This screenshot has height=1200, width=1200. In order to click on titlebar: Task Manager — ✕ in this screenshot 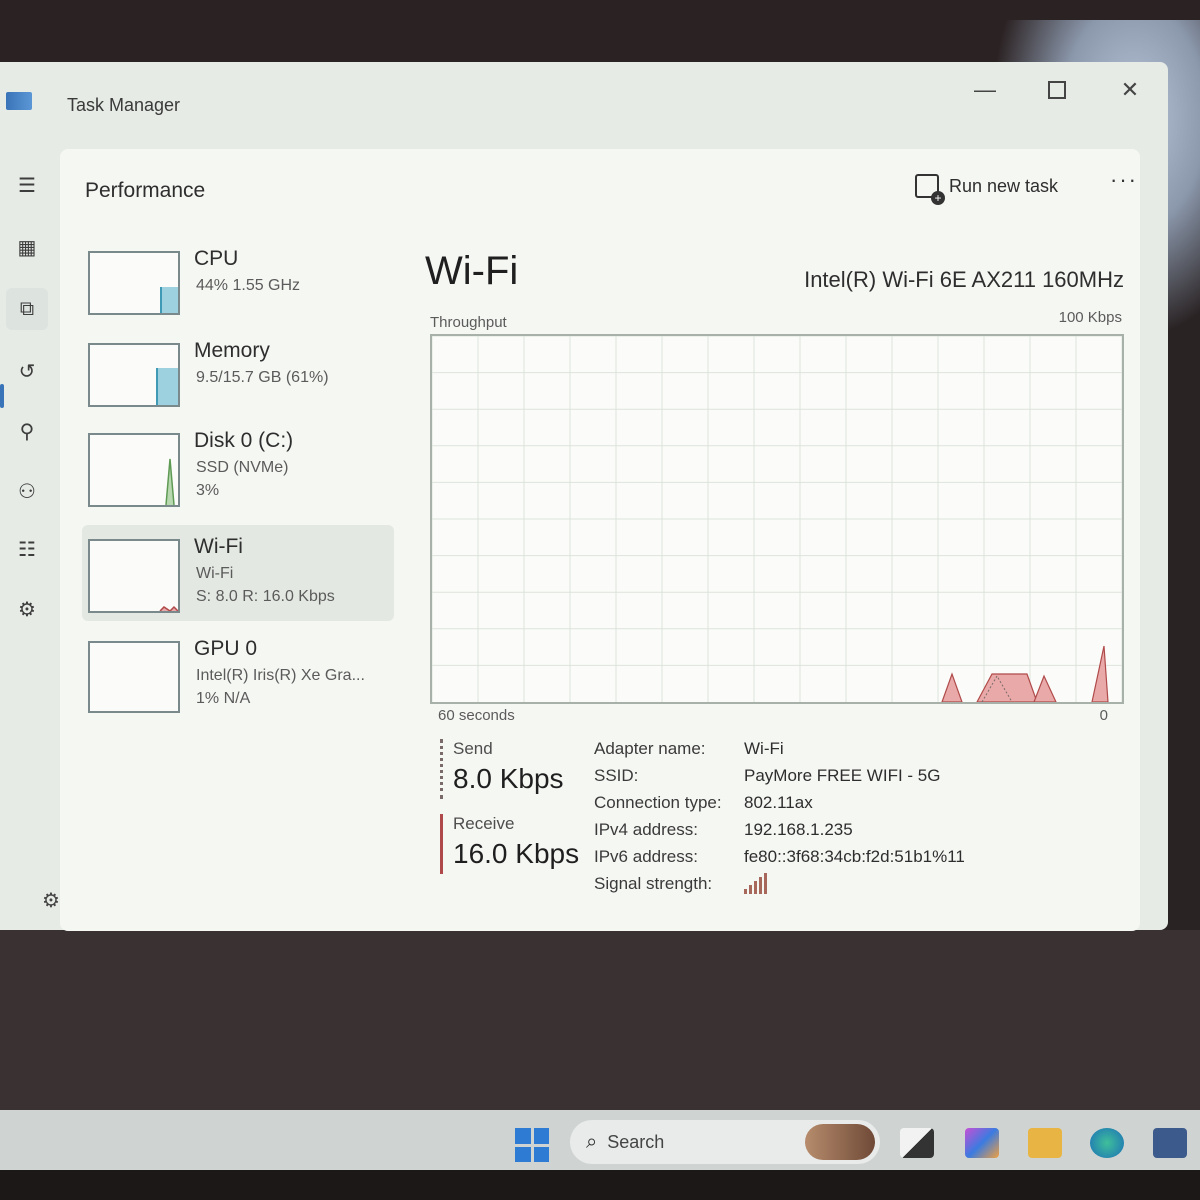, I will do `click(584, 101)`.